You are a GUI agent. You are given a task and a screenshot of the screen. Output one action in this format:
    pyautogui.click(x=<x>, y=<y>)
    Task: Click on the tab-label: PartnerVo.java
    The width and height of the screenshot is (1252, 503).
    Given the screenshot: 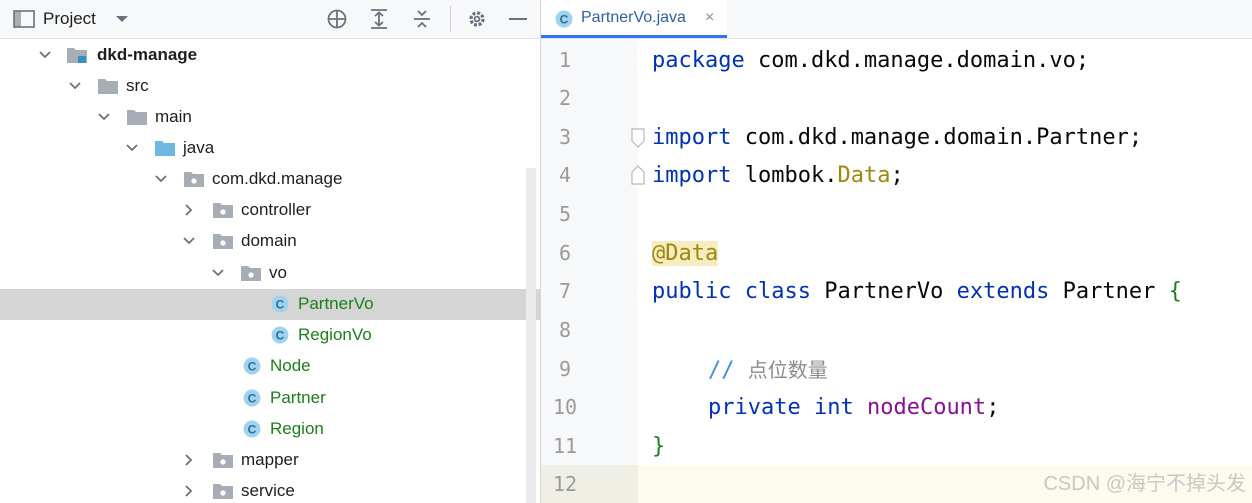 What is the action you would take?
    pyautogui.click(x=633, y=17)
    